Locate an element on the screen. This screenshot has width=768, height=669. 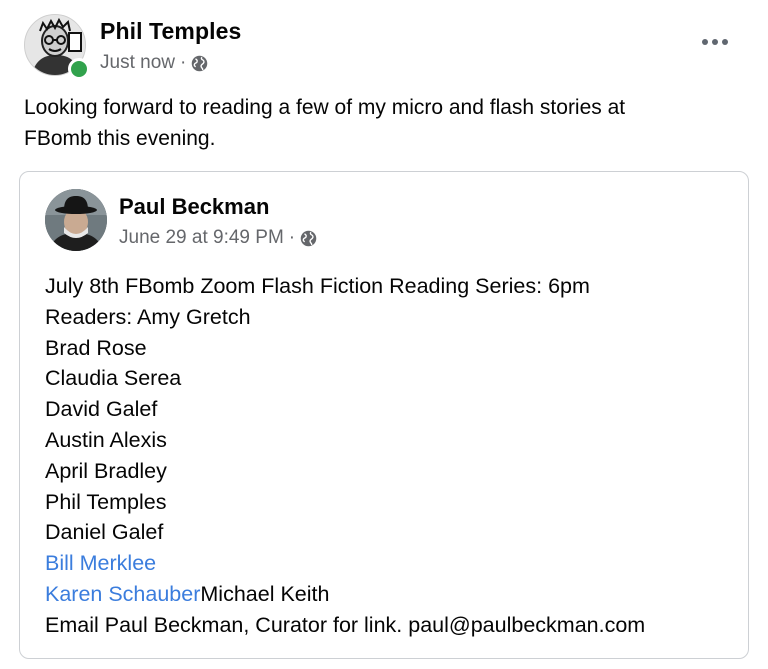
online-status-indicator is located at coordinates (79, 69).